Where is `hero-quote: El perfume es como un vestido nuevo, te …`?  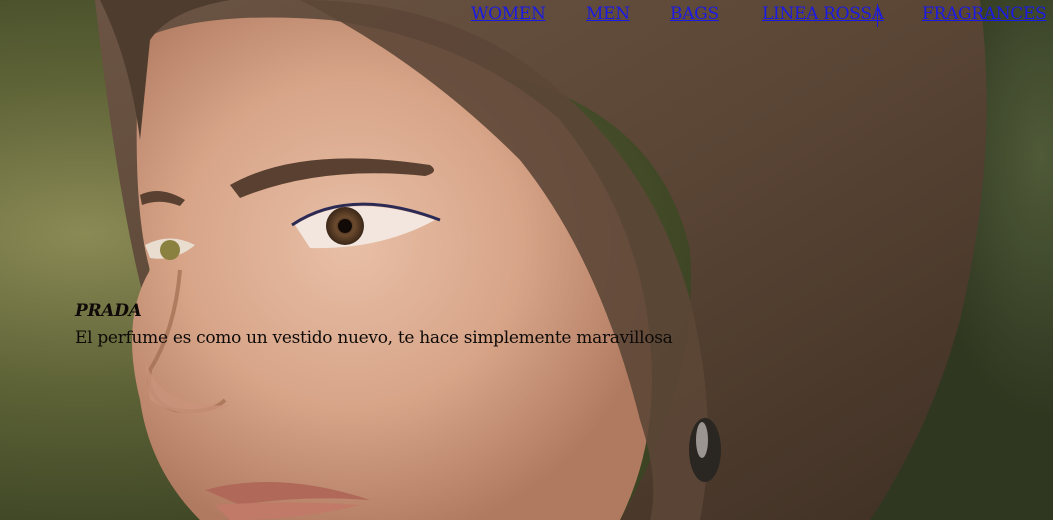
hero-quote: El perfume es como un vestido nuevo, te … is located at coordinates (374, 338).